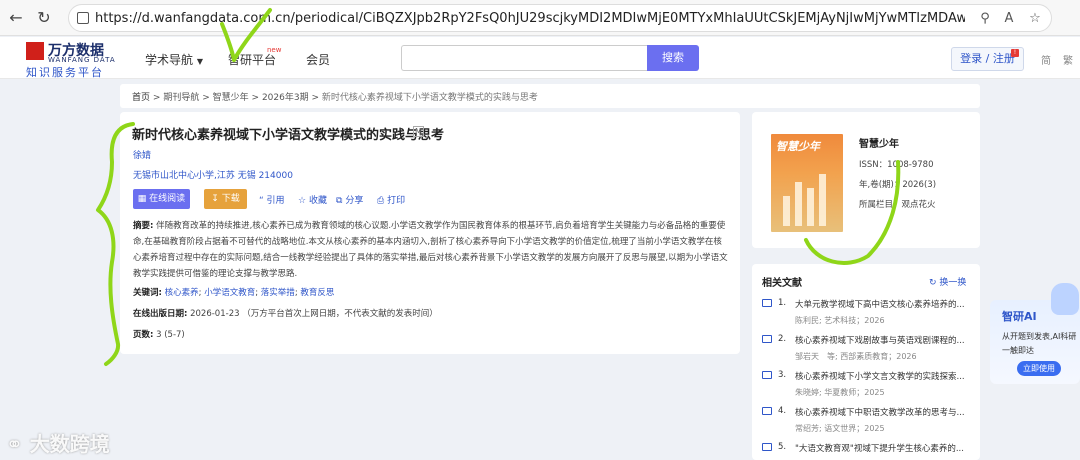 This screenshot has height=460, width=1080. What do you see at coordinates (317, 293) in the screenshot?
I see `keyword-link: 教育反思` at bounding box center [317, 293].